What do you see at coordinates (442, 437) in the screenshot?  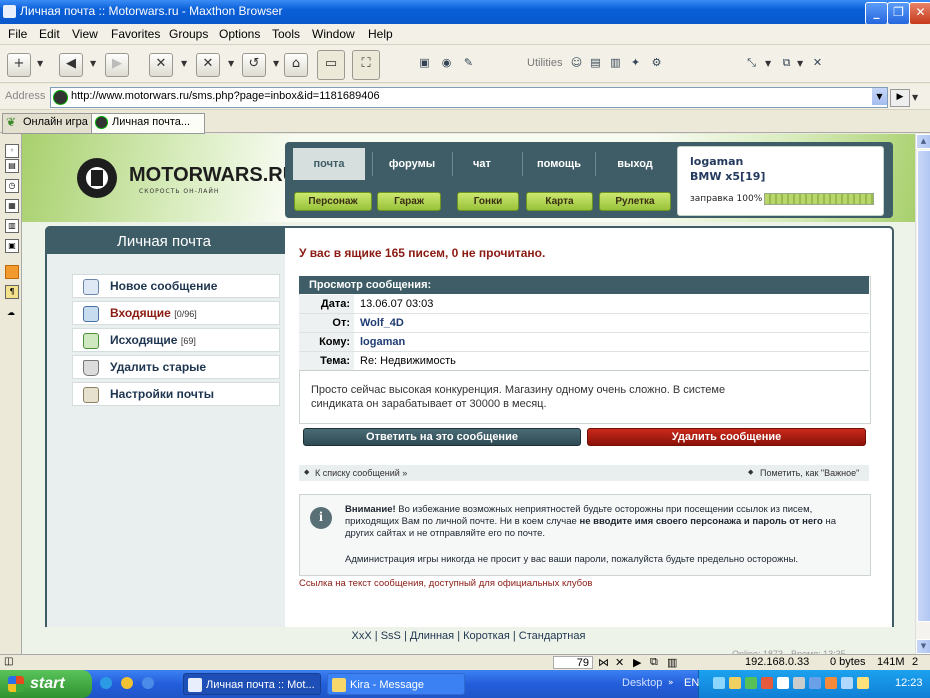 I see `reply-button: Ответить на это сообщение` at bounding box center [442, 437].